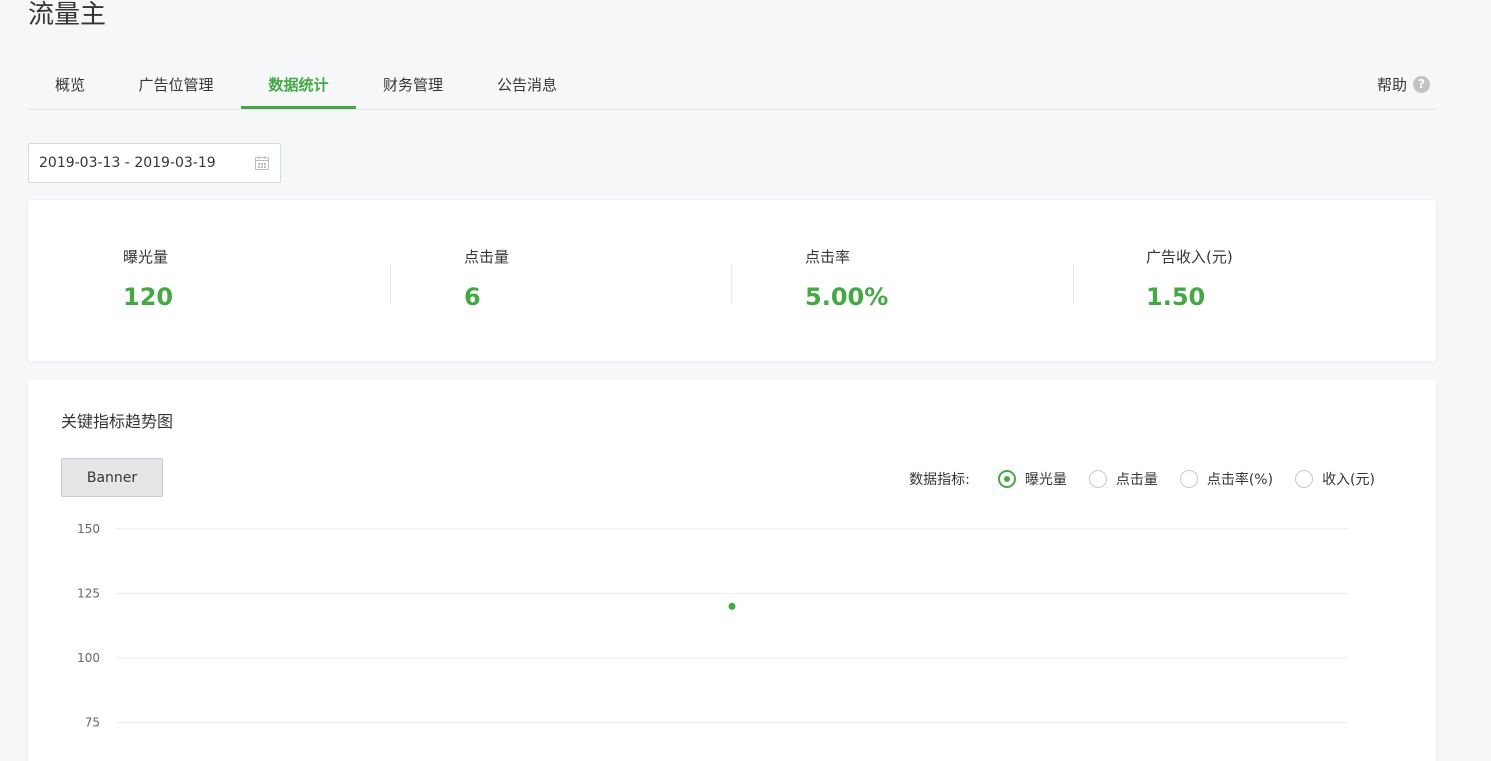  I want to click on tab-overview: 概览, so click(70, 87).